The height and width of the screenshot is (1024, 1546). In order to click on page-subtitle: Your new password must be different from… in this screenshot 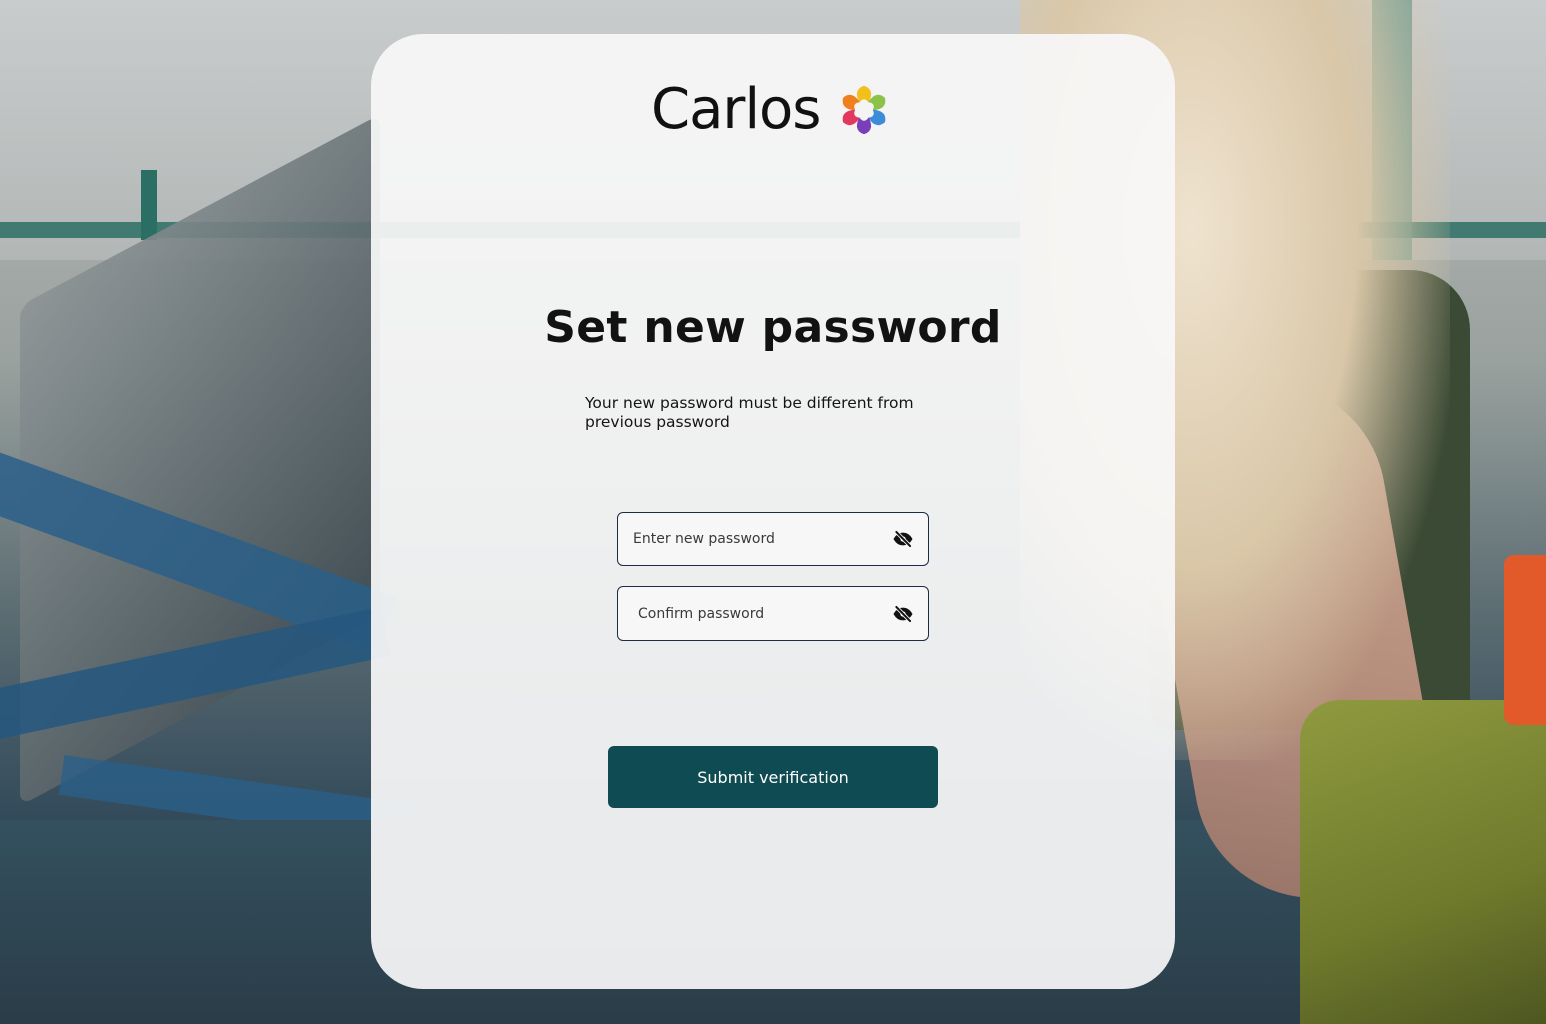, I will do `click(749, 412)`.